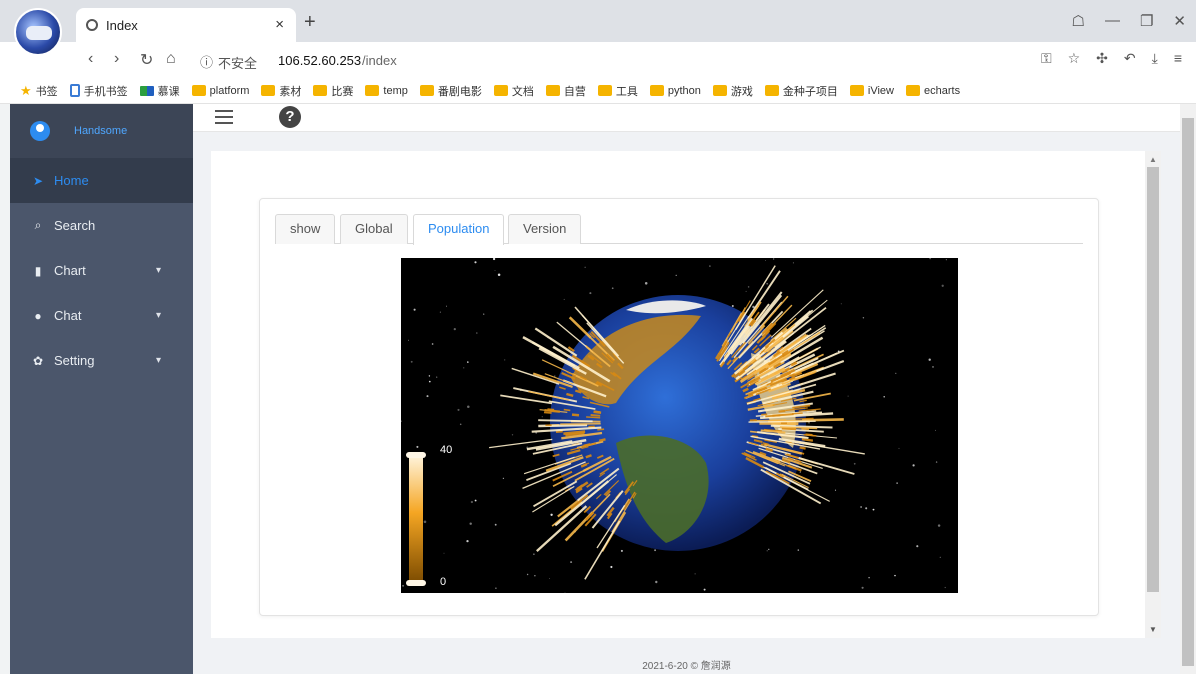 The image size is (1196, 674). I want to click on bookmark-item: 手机书签, so click(98, 91).